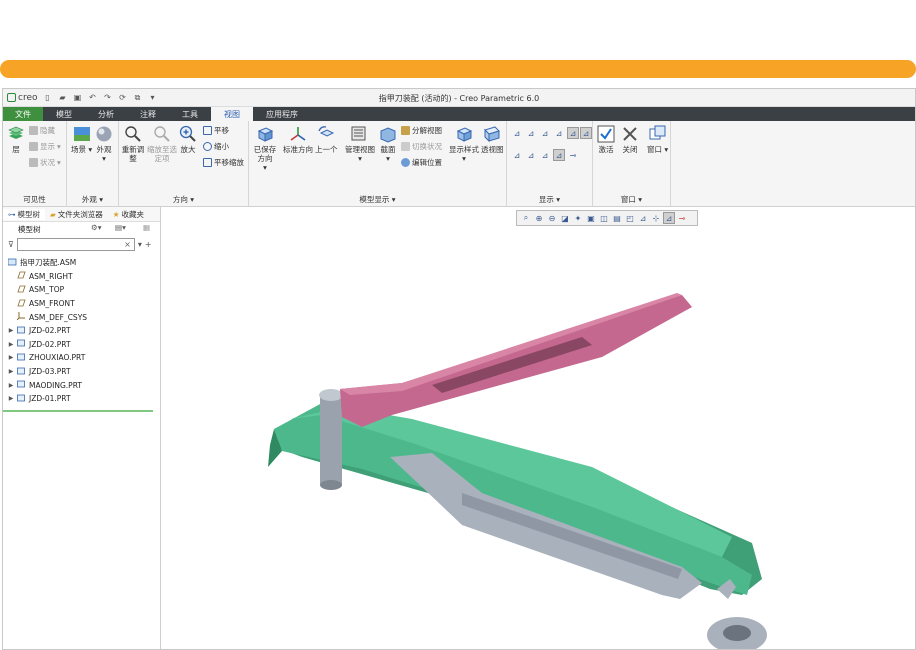 This screenshot has width=916, height=650. Describe the element at coordinates (104, 134) in the screenshot. I see `appearance-sphere-icon` at that location.